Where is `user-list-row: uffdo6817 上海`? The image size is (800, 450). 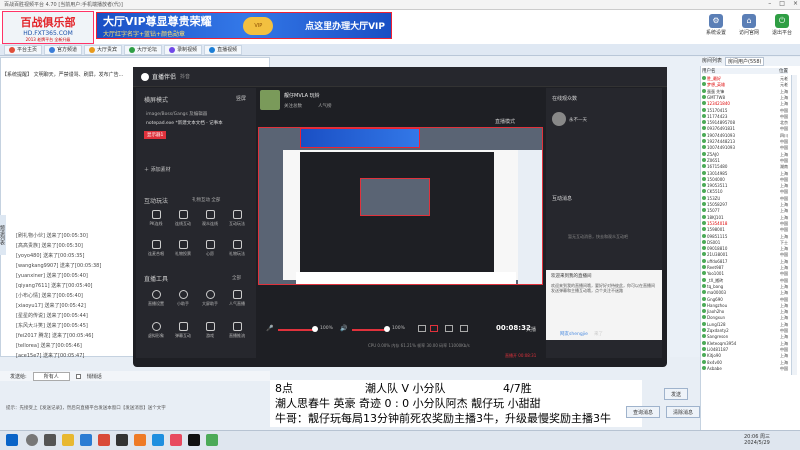 user-list-row: uffdo6817 上海 is located at coordinates (745, 261).